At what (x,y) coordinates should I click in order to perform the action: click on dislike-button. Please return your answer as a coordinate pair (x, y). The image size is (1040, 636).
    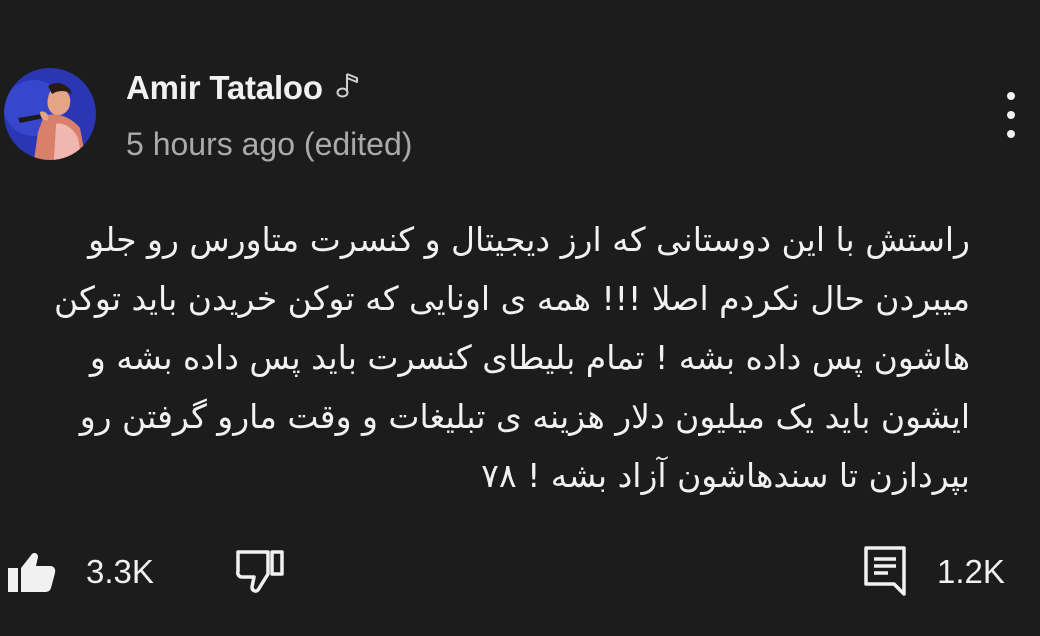
    Looking at the image, I should click on (260, 570).